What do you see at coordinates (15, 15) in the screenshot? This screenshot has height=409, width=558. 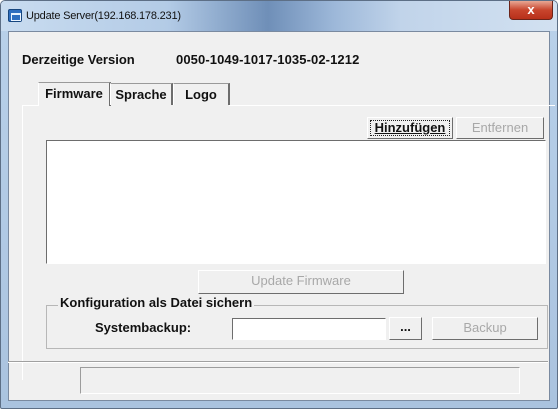 I see `app-icon` at bounding box center [15, 15].